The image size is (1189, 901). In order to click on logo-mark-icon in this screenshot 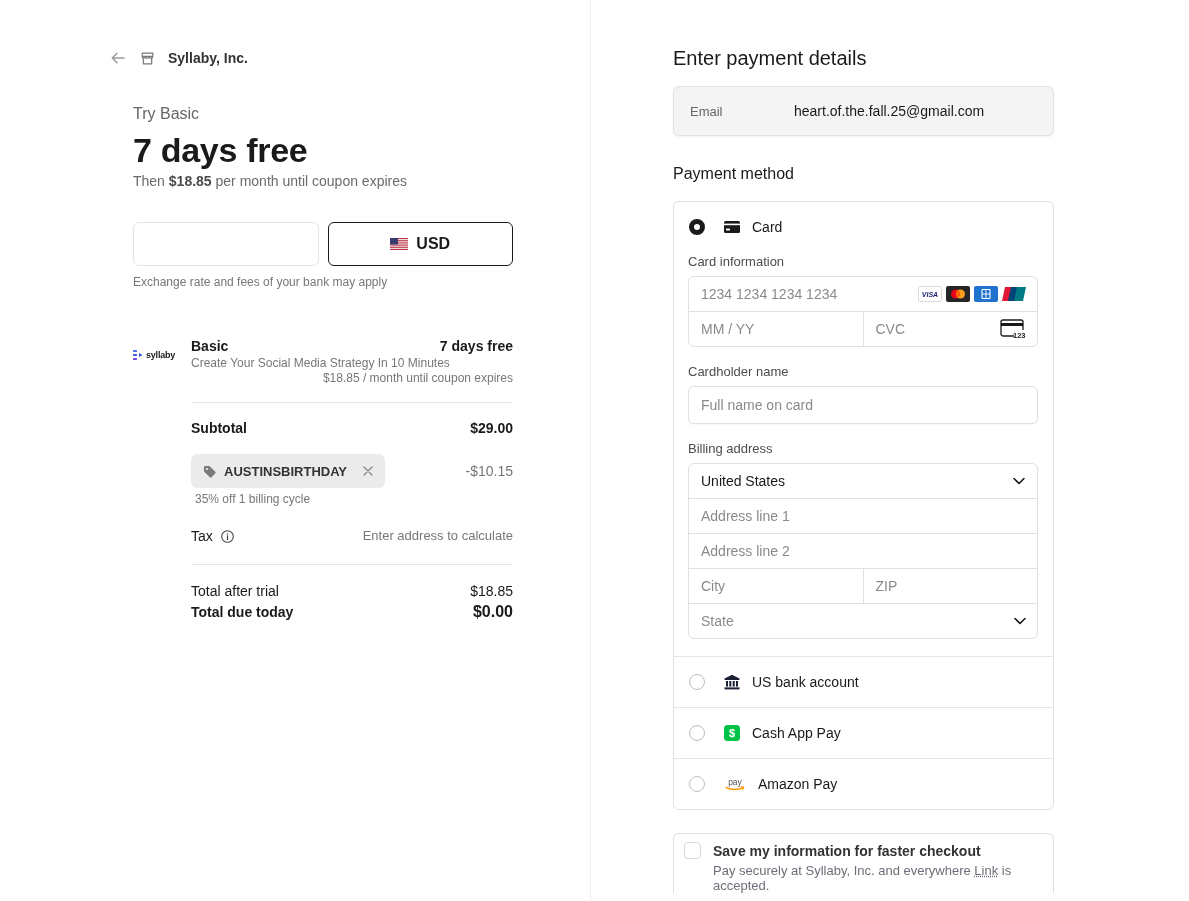, I will do `click(138, 355)`.